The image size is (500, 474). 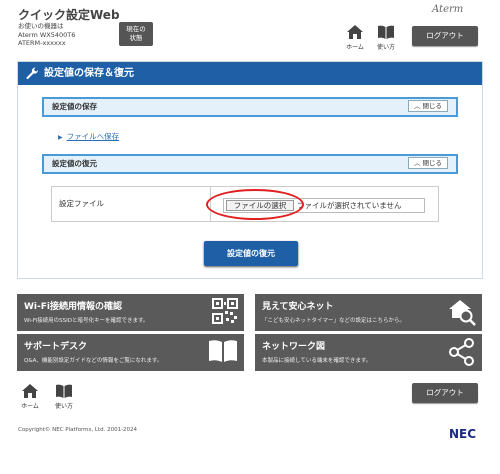 What do you see at coordinates (461, 352) in the screenshot?
I see `network-icon` at bounding box center [461, 352].